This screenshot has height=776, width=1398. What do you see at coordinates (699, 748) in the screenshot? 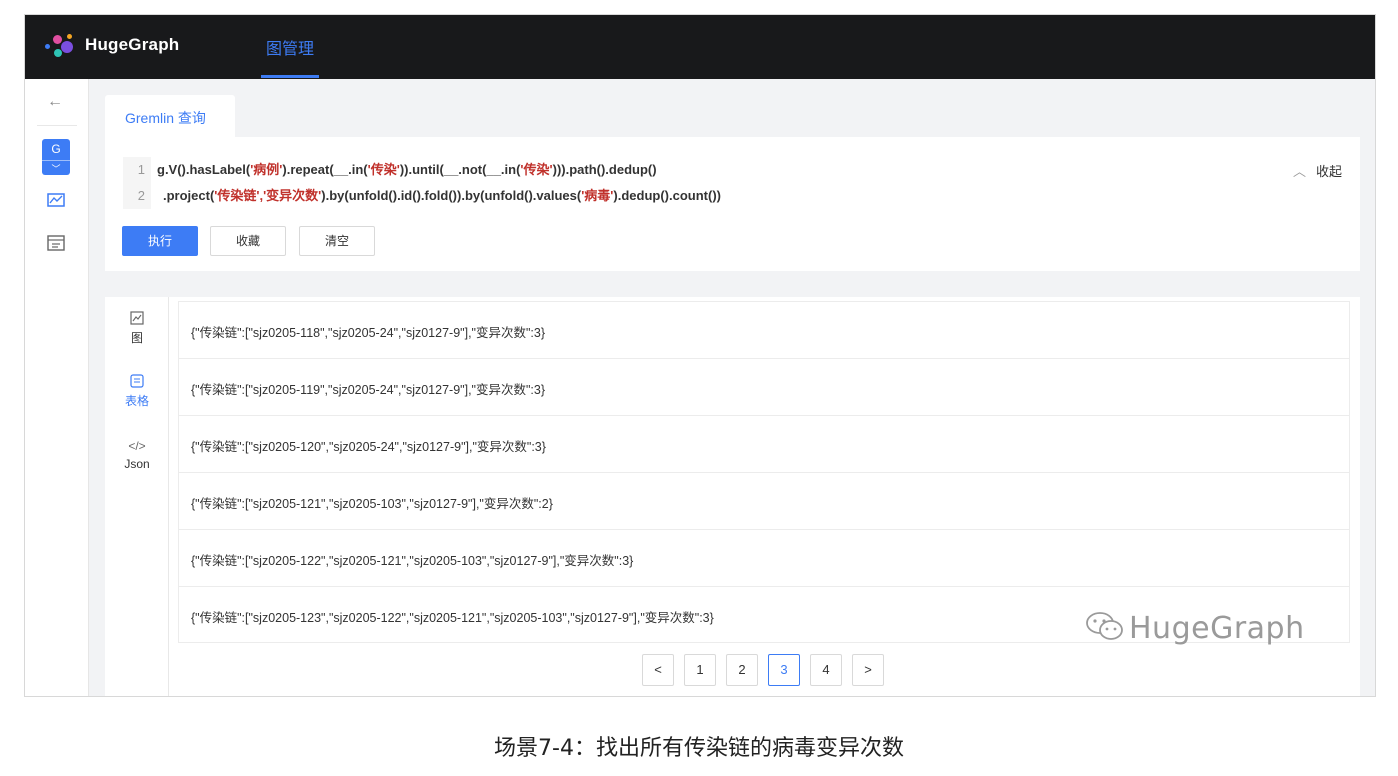
I see `figure-caption: 场景7-4：找出所有传染链的病毒变异次数` at bounding box center [699, 748].